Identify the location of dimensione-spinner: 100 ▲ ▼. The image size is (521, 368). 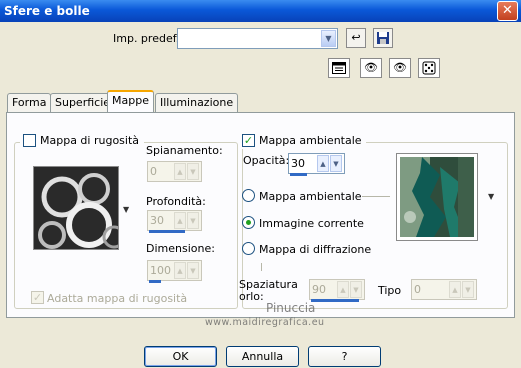
(174, 271).